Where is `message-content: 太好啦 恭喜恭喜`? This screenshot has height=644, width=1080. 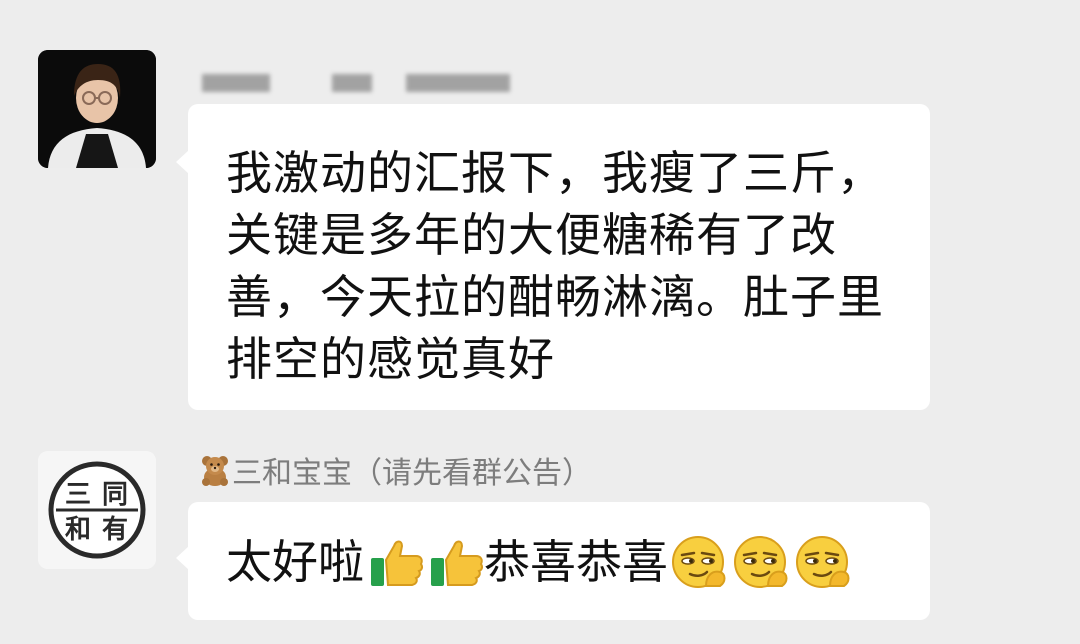
message-content: 太好啦 恭喜恭喜 is located at coordinates (540, 562).